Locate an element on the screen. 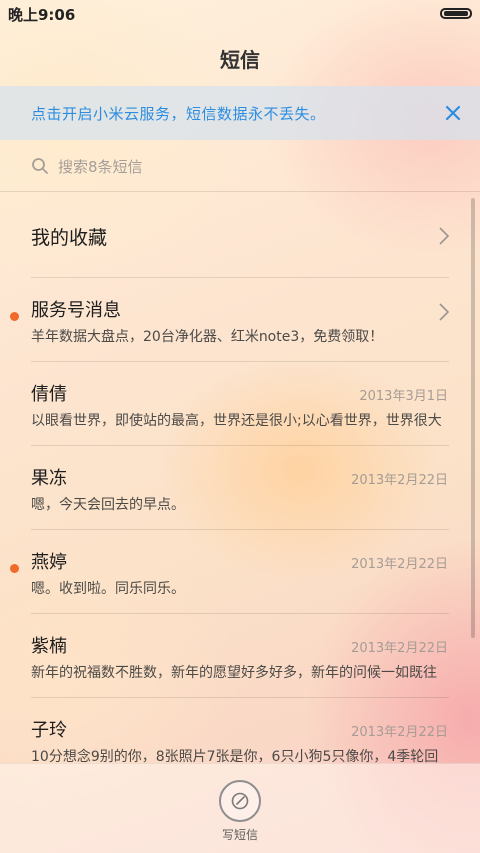  cloud-service-banner: 点击开启小米云服务，短信数据永不丢失。 is located at coordinates (240, 113).